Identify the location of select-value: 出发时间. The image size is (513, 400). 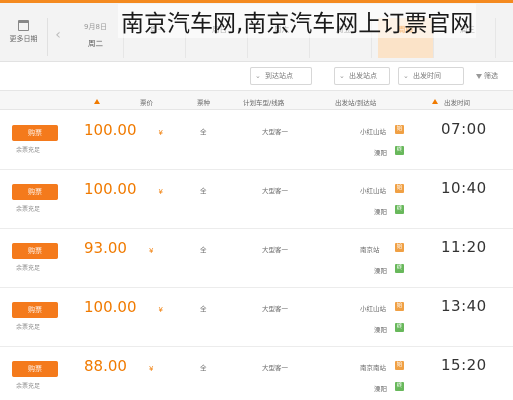
(427, 76).